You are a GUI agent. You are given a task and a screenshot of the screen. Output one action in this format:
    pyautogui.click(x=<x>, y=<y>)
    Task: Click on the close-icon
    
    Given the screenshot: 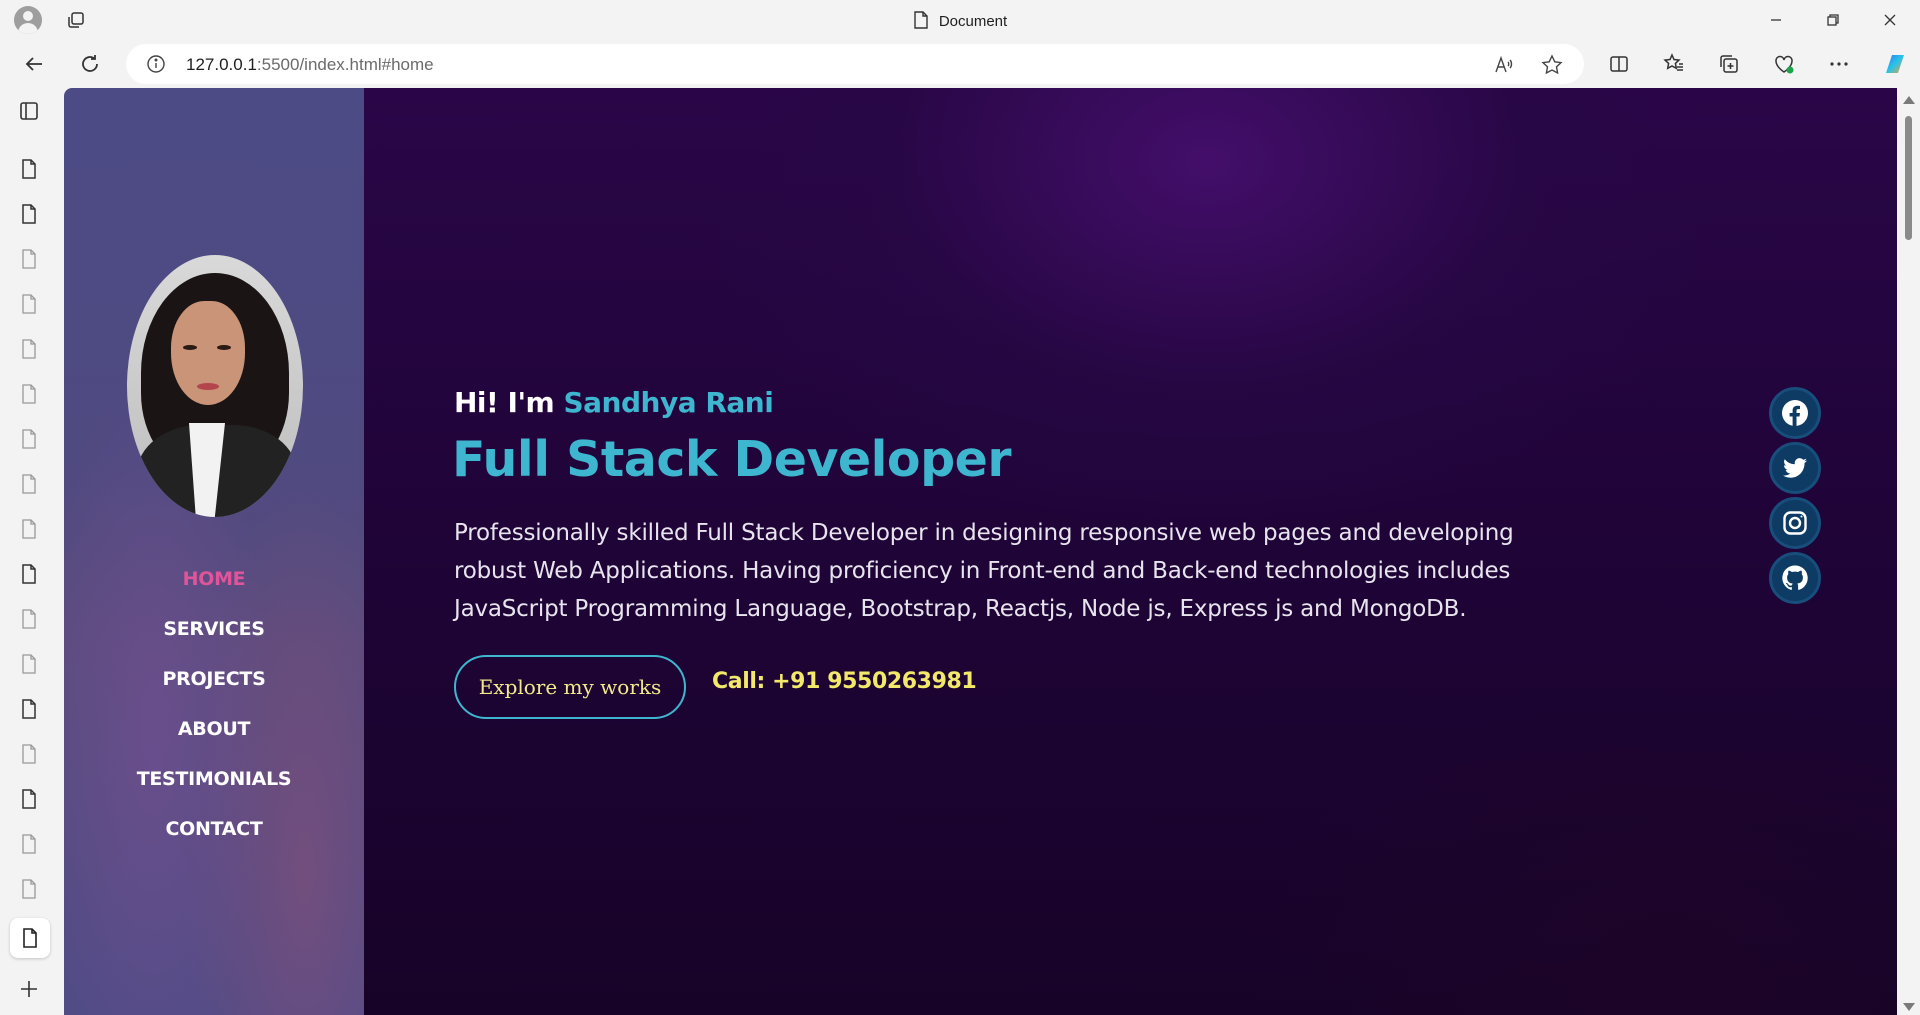 What is the action you would take?
    pyautogui.click(x=1890, y=20)
    